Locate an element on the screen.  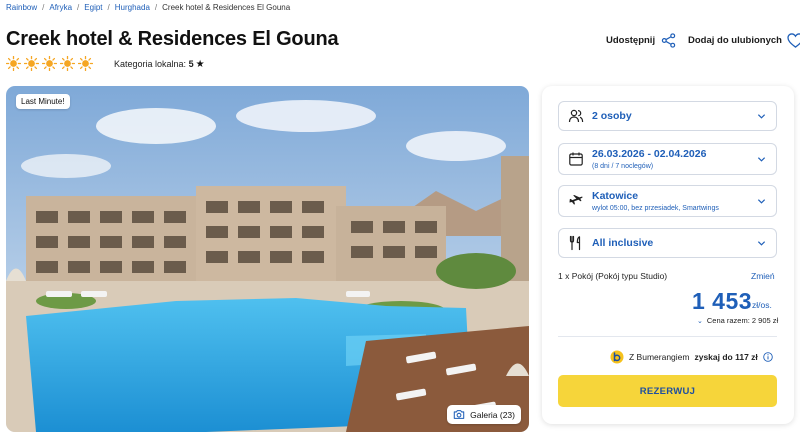
bumerang-prefix: Z Bumerangiem is located at coordinates (659, 357).